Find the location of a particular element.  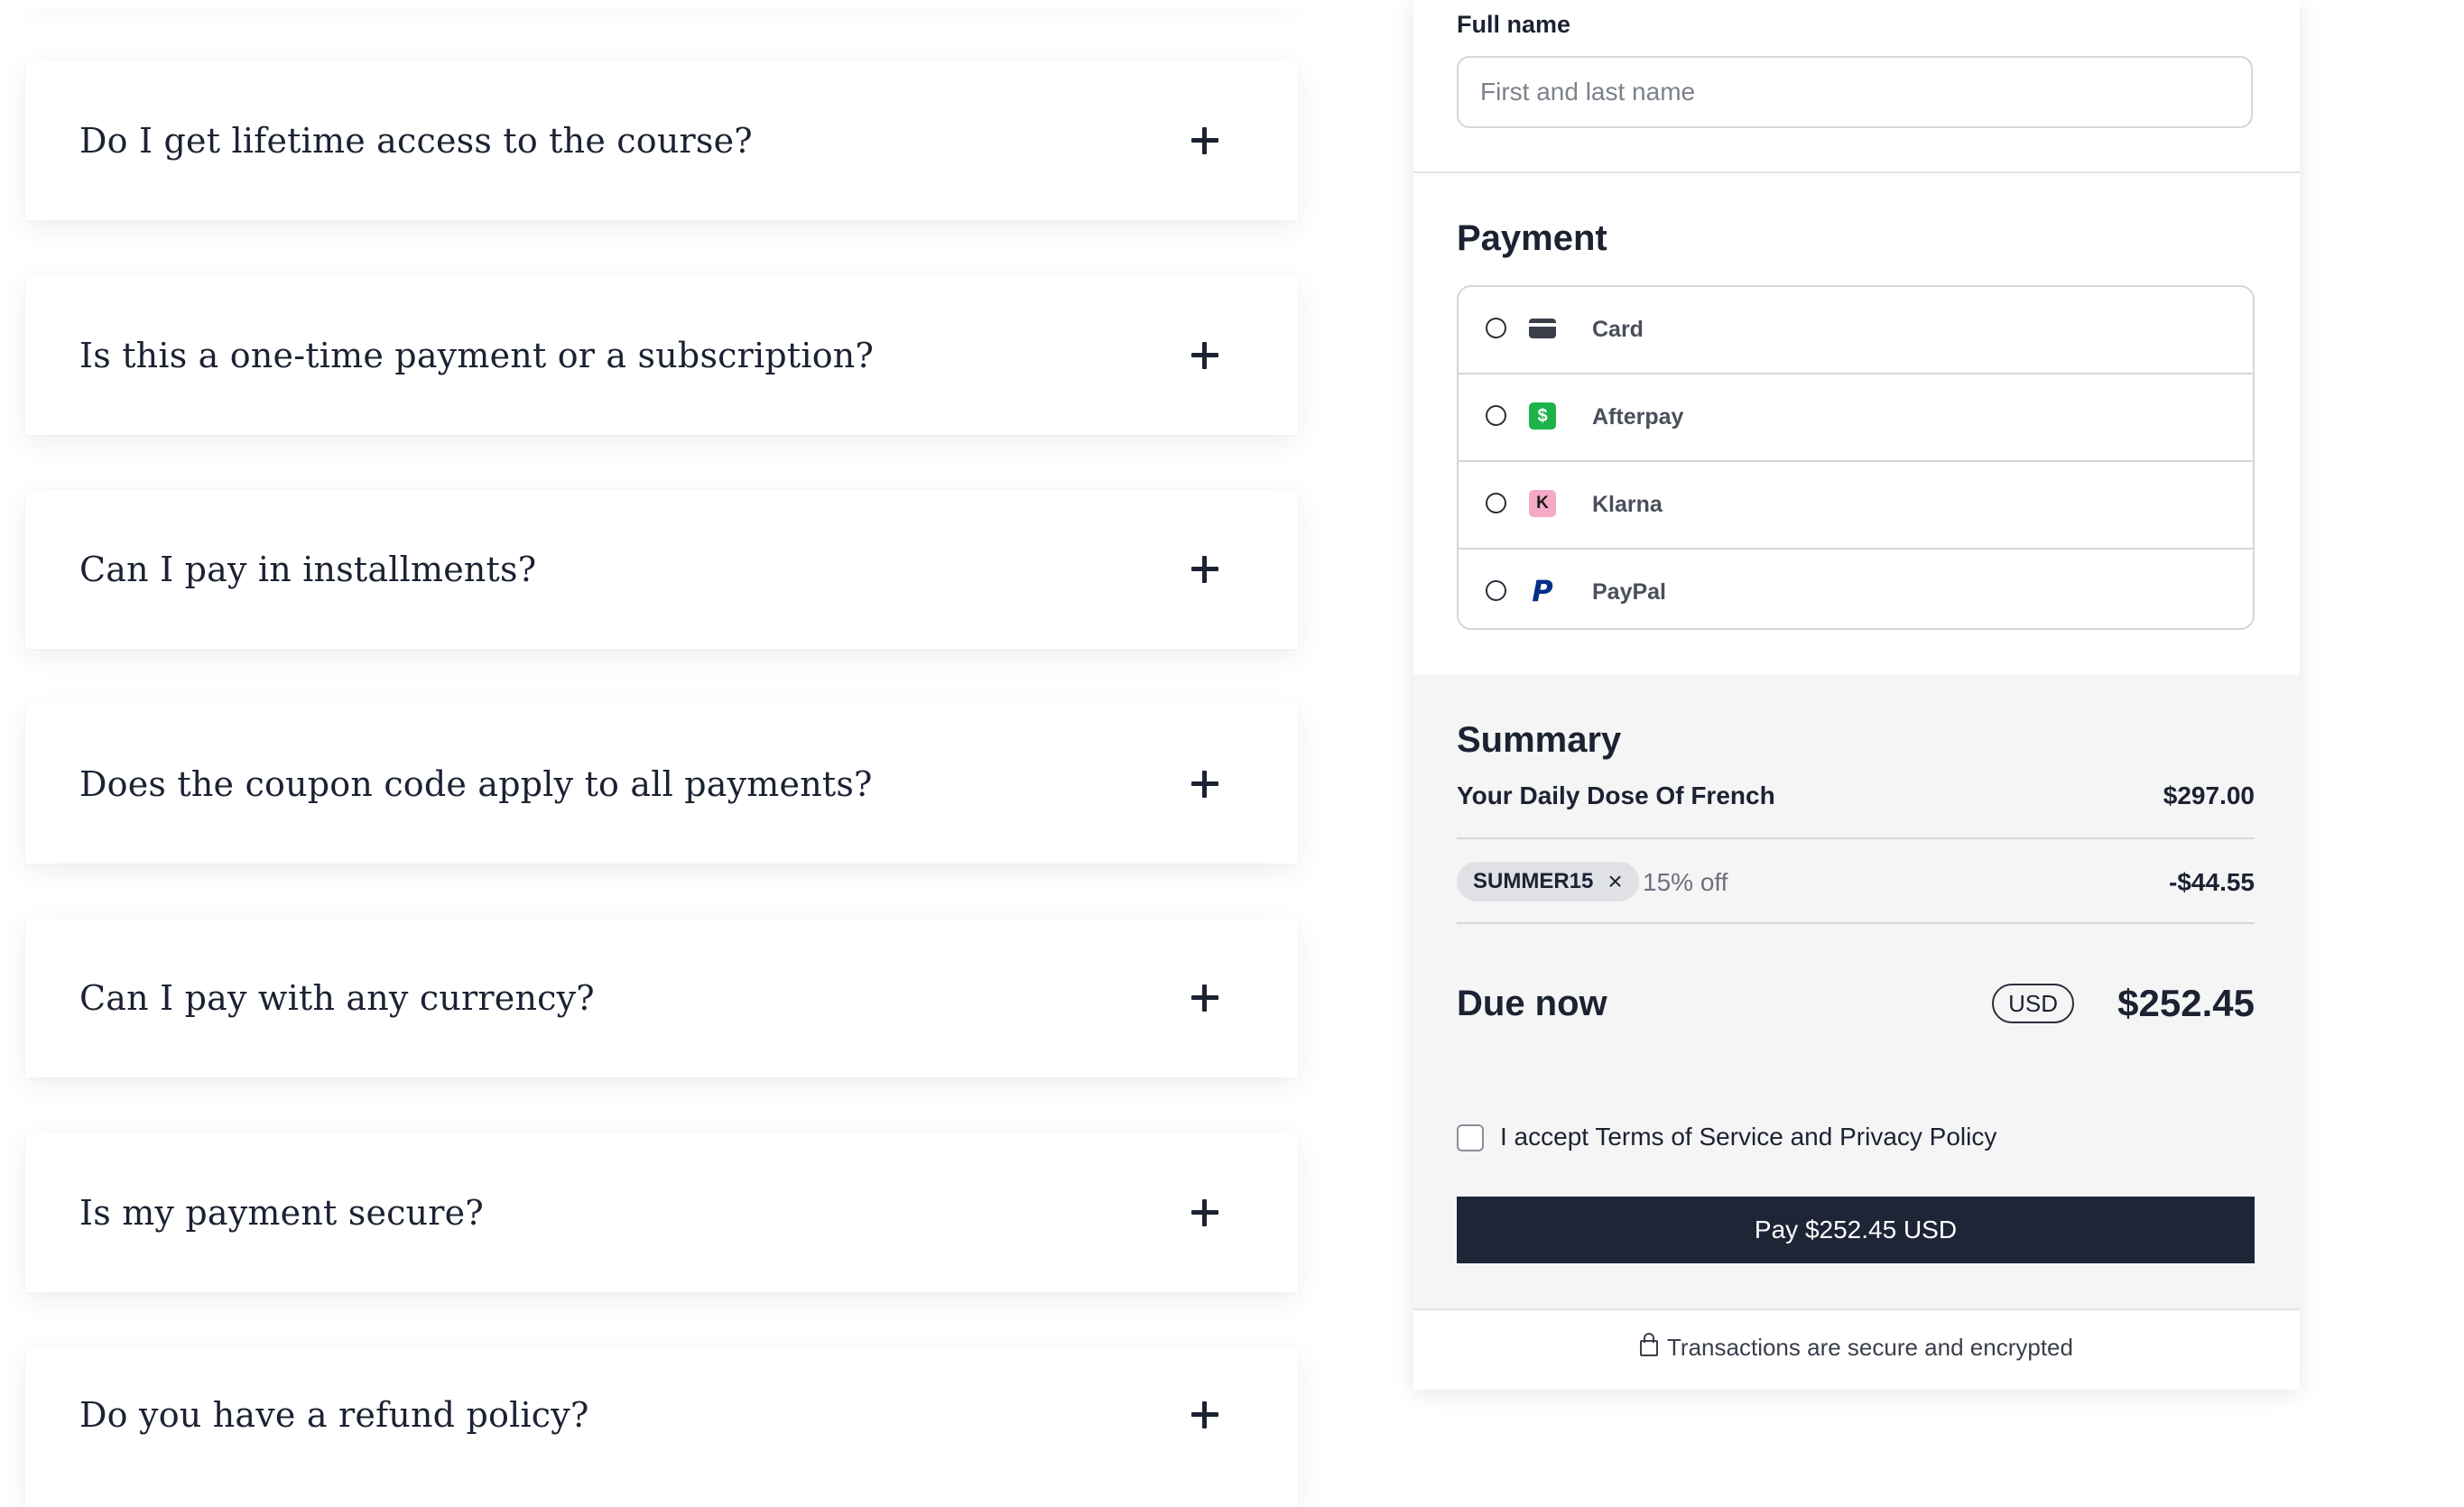

payment-option-label: PayPal is located at coordinates (1629, 592).